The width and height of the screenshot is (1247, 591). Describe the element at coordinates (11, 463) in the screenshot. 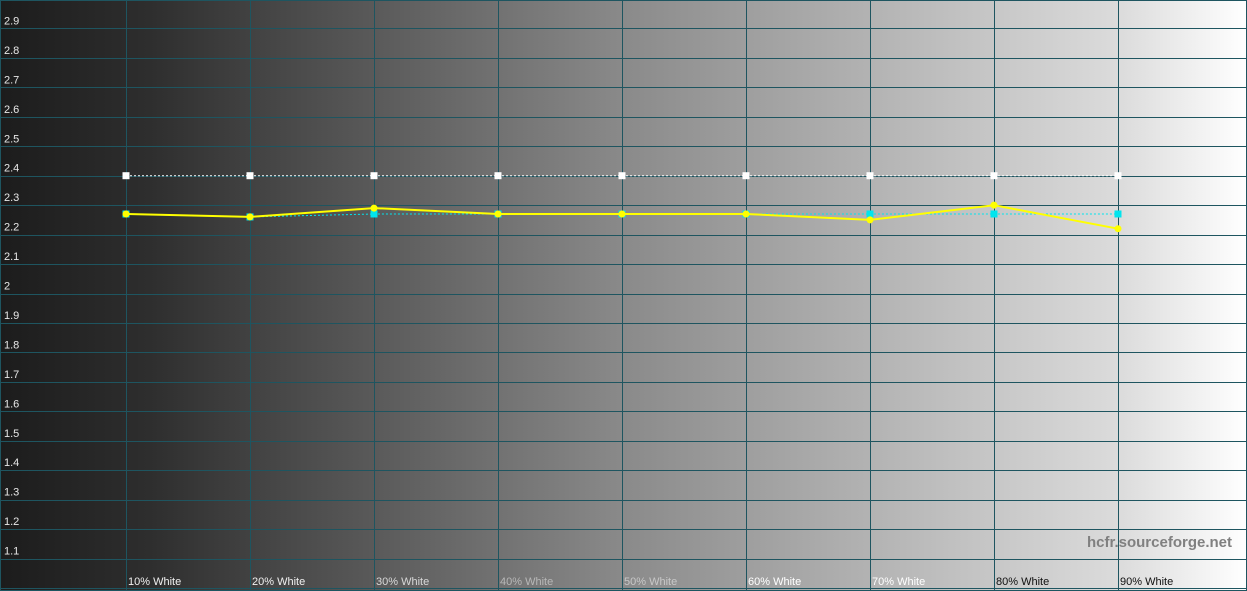

I see `y-tick-label: 1.4` at that location.